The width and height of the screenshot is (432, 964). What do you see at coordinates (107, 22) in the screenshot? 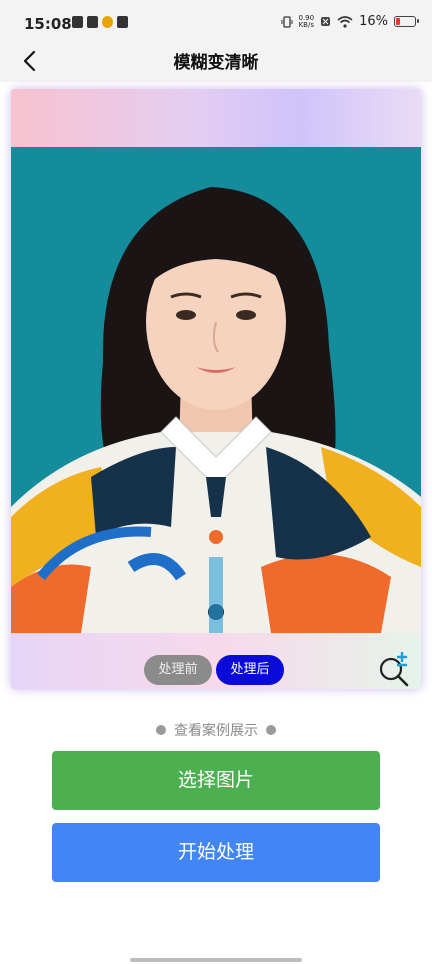
I see `weibo-icon` at bounding box center [107, 22].